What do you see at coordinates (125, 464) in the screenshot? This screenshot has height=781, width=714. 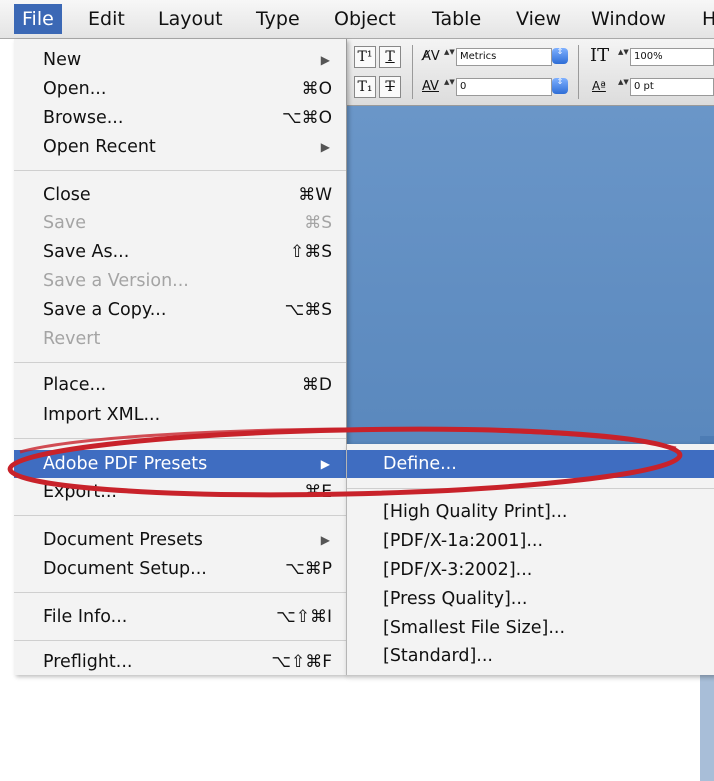 I see `menu-item-label: Adobe PDF Presets` at bounding box center [125, 464].